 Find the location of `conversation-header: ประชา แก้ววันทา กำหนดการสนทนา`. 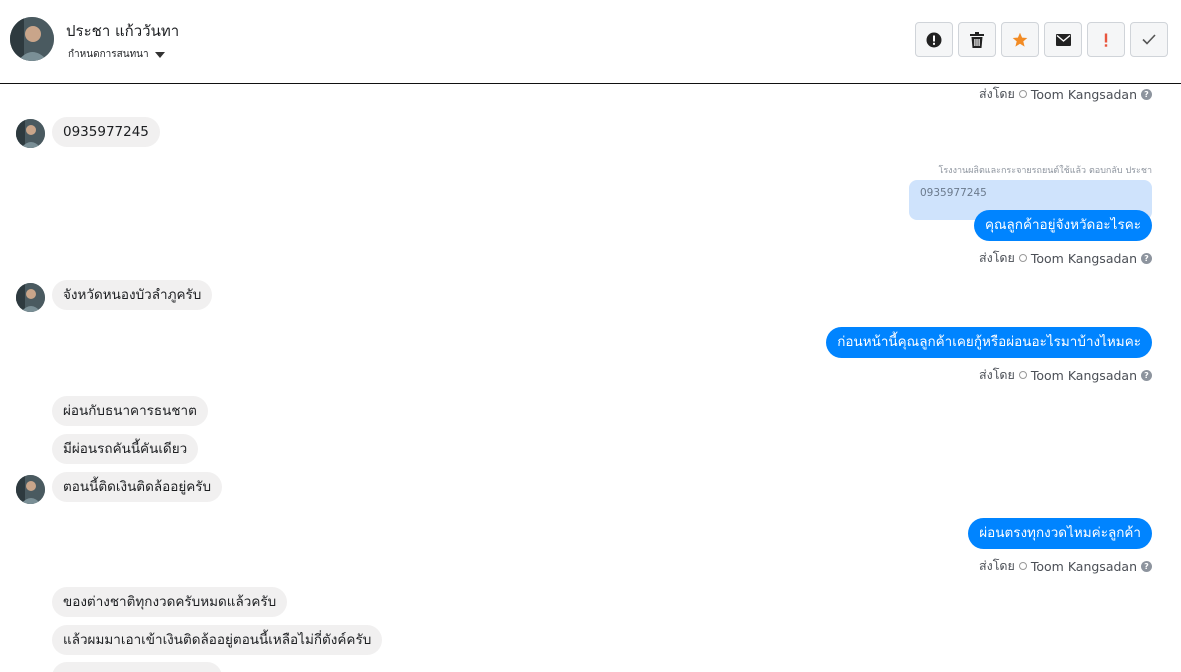

conversation-header: ประชา แก้ววันทา กำหนดการสนทนา is located at coordinates (590, 42).